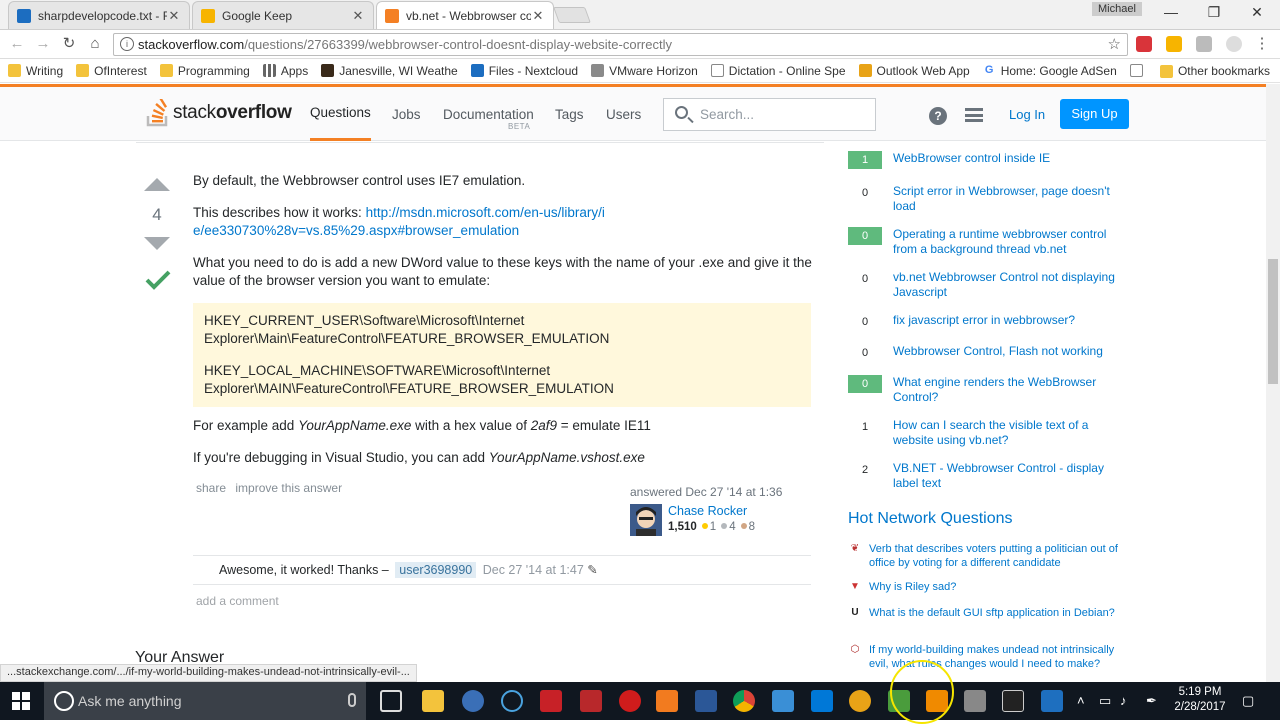  I want to click on filezilla-icon, so click(591, 701).